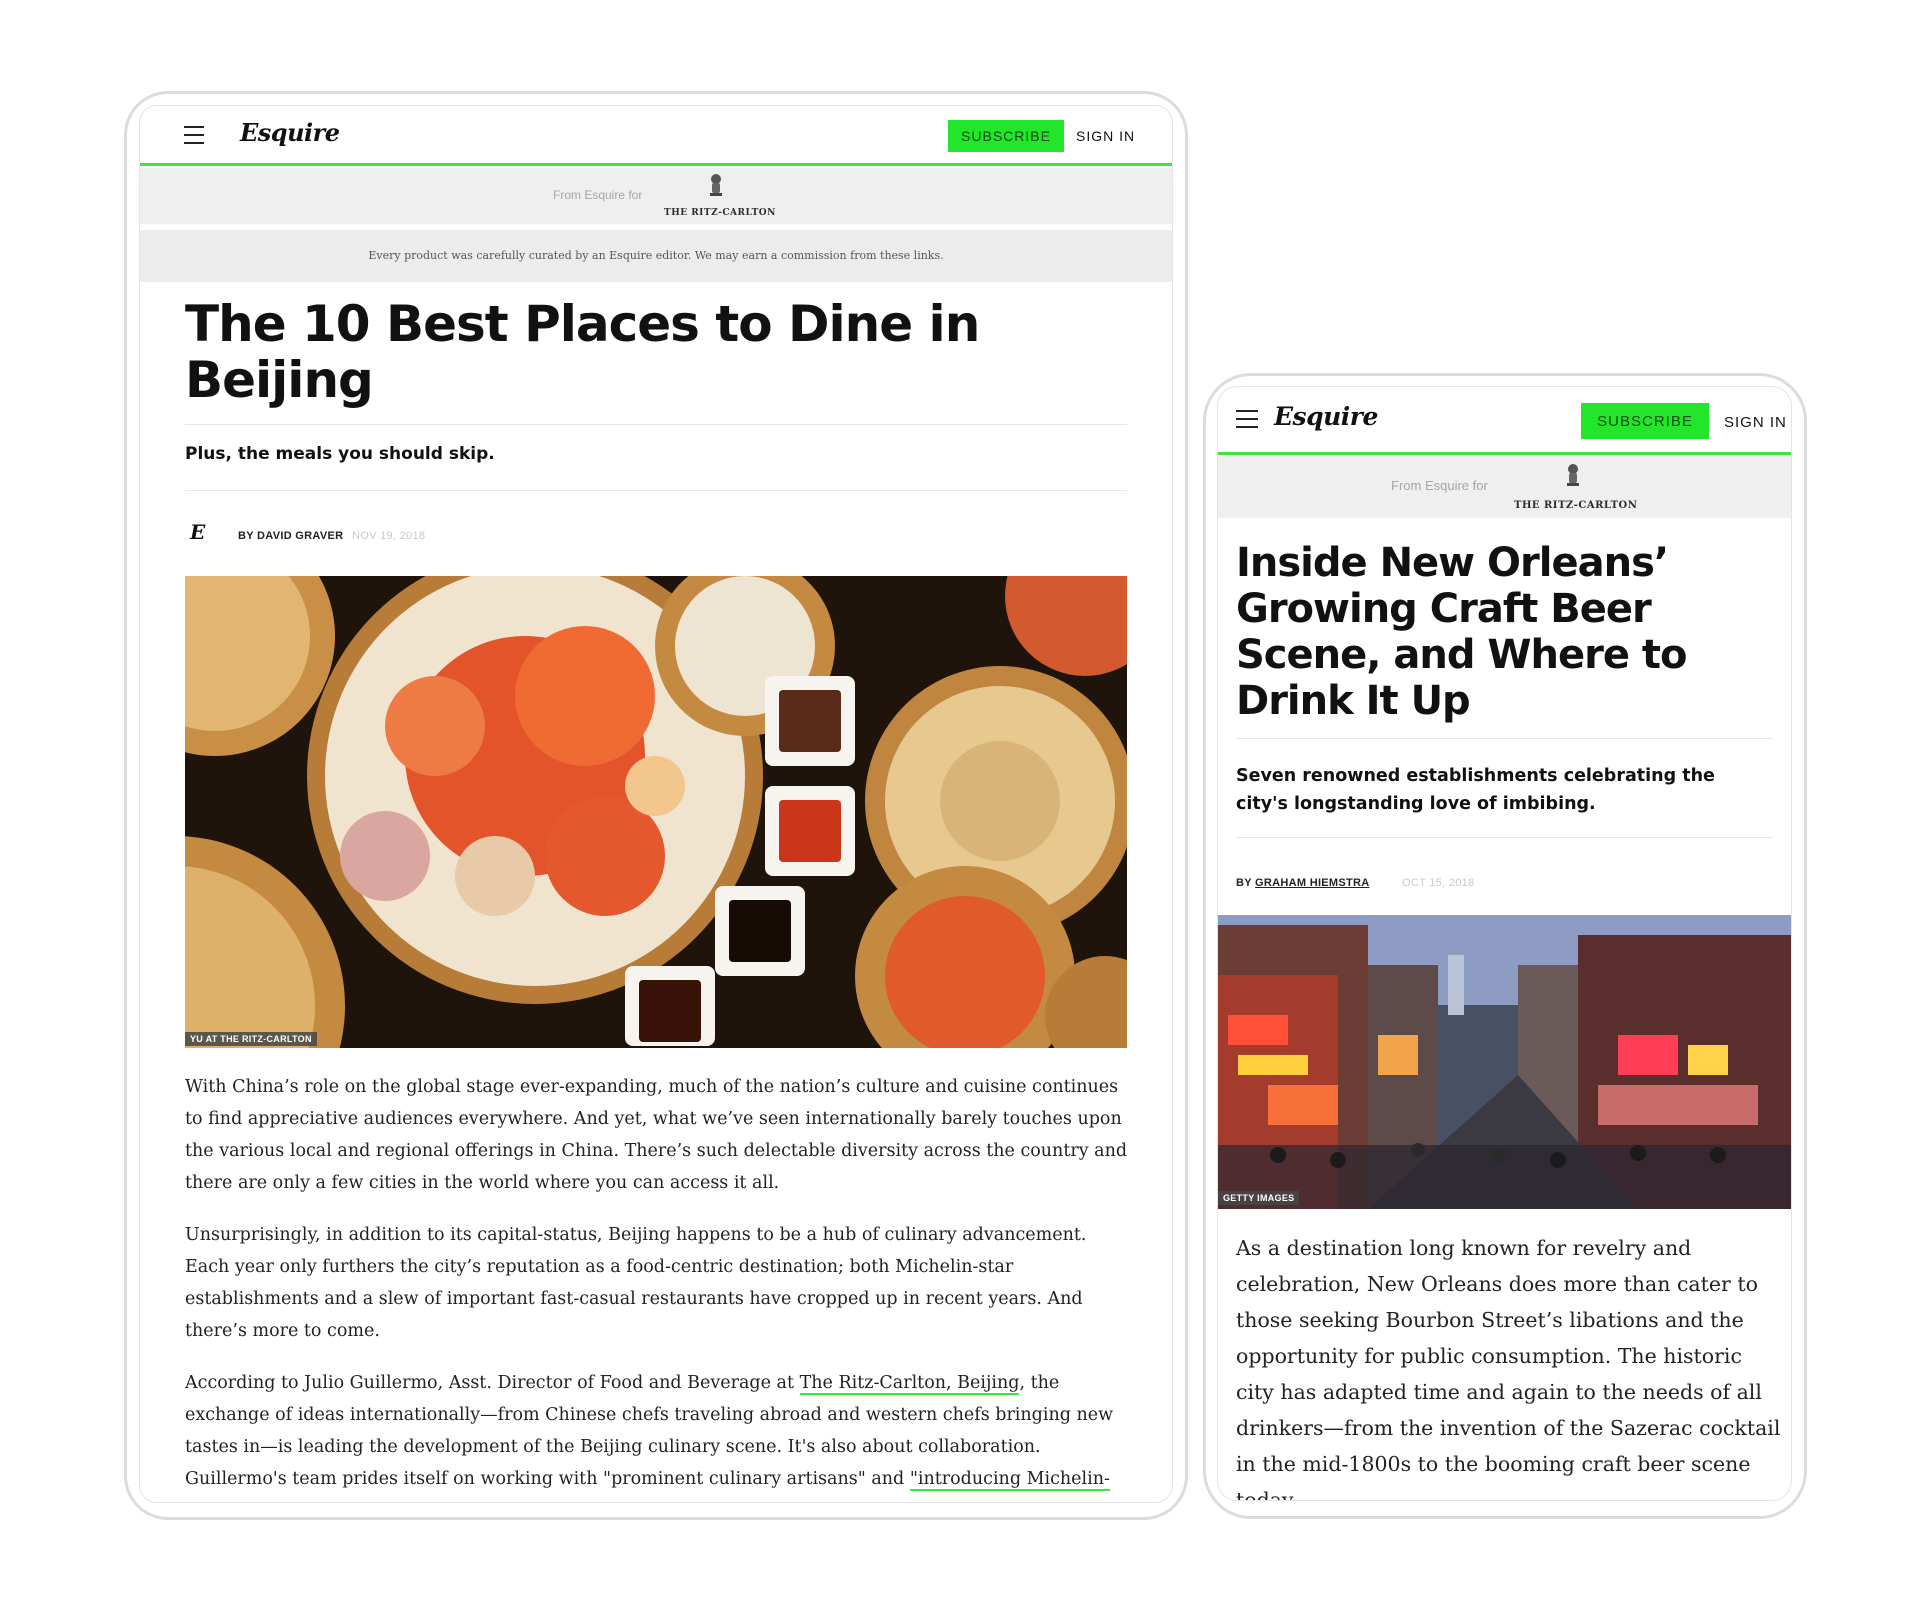  What do you see at coordinates (1009, 1480) in the screenshot?
I see `michelin-link: "introducing Michelin-` at bounding box center [1009, 1480].